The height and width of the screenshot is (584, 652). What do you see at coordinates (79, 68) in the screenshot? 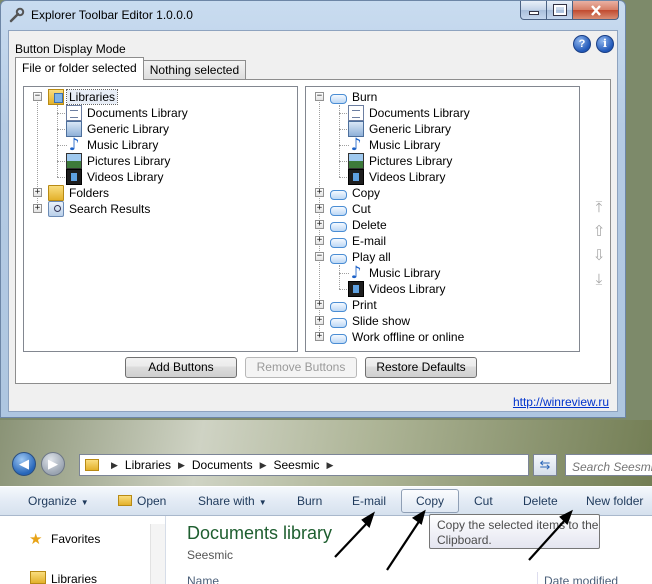
I see `tab-file-or-folder-selected: File or folder selected` at bounding box center [79, 68].